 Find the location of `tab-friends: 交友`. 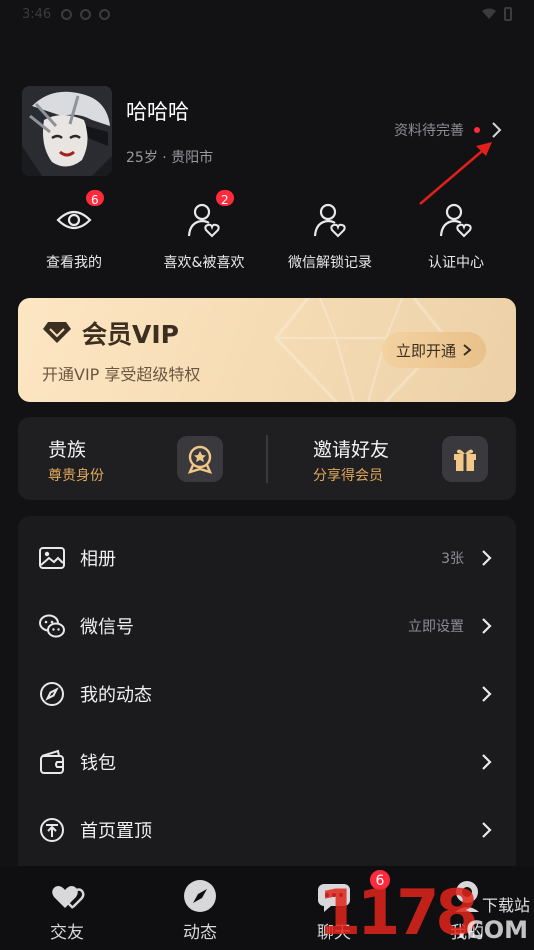

tab-friends: 交友 is located at coordinates (67, 910).